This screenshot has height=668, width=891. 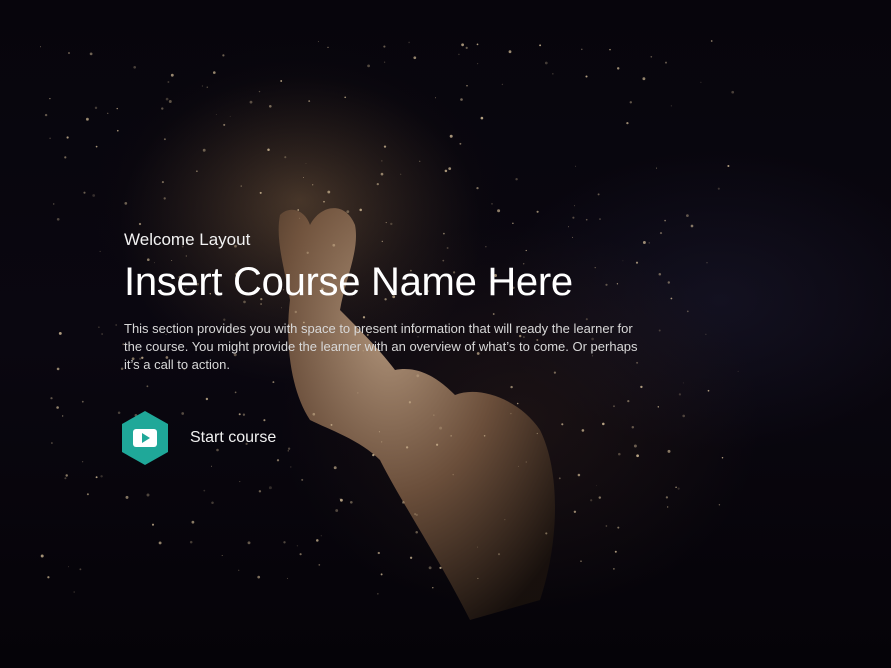 I want to click on play-icon, so click(x=145, y=438).